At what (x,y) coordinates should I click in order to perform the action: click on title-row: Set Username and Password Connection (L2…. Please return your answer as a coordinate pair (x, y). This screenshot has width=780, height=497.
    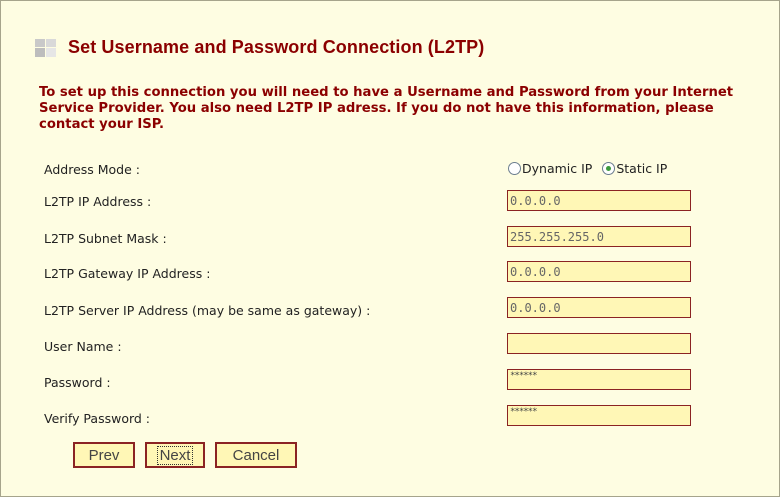
    Looking at the image, I should click on (259, 47).